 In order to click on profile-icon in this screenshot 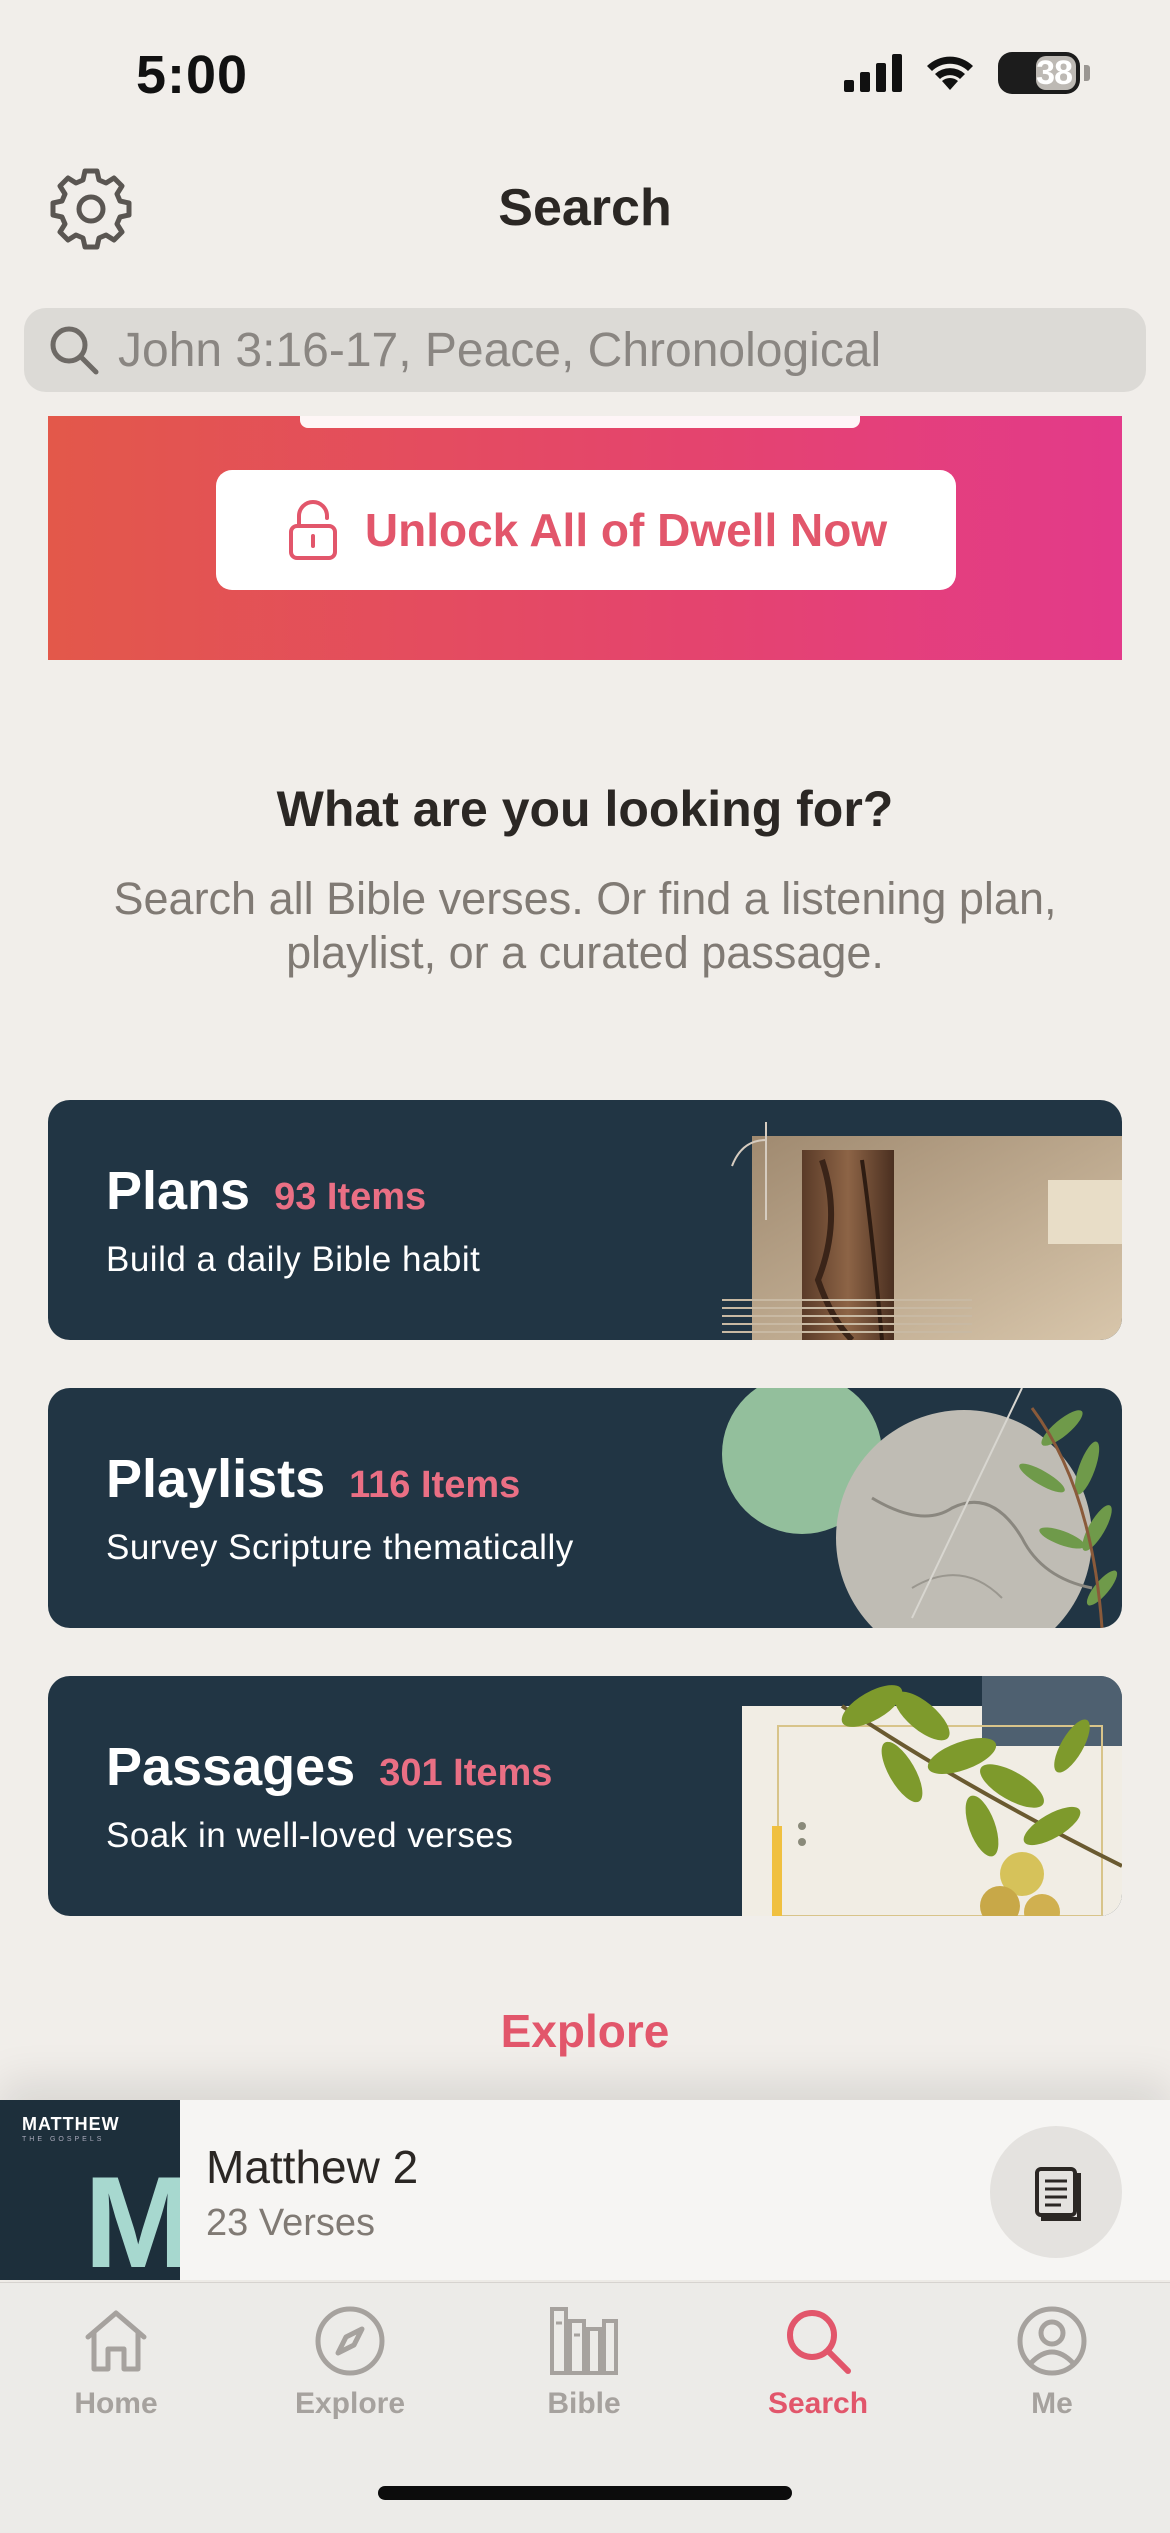, I will do `click(1052, 2341)`.